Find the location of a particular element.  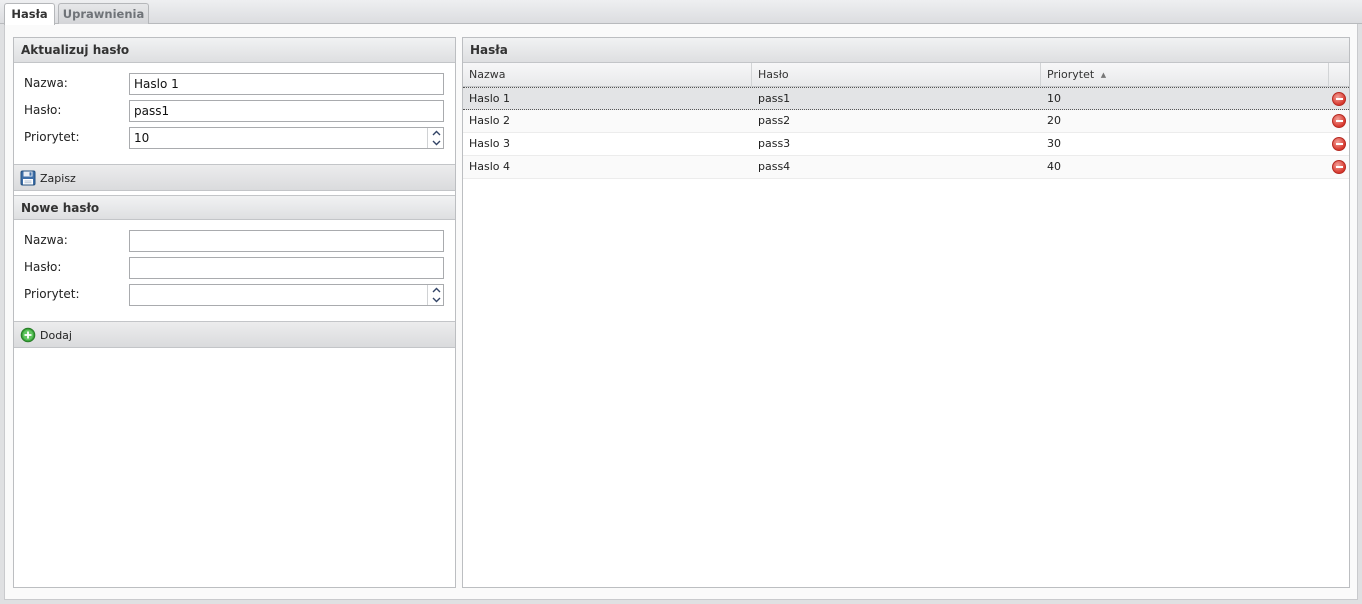

new-name-input is located at coordinates (286, 241).